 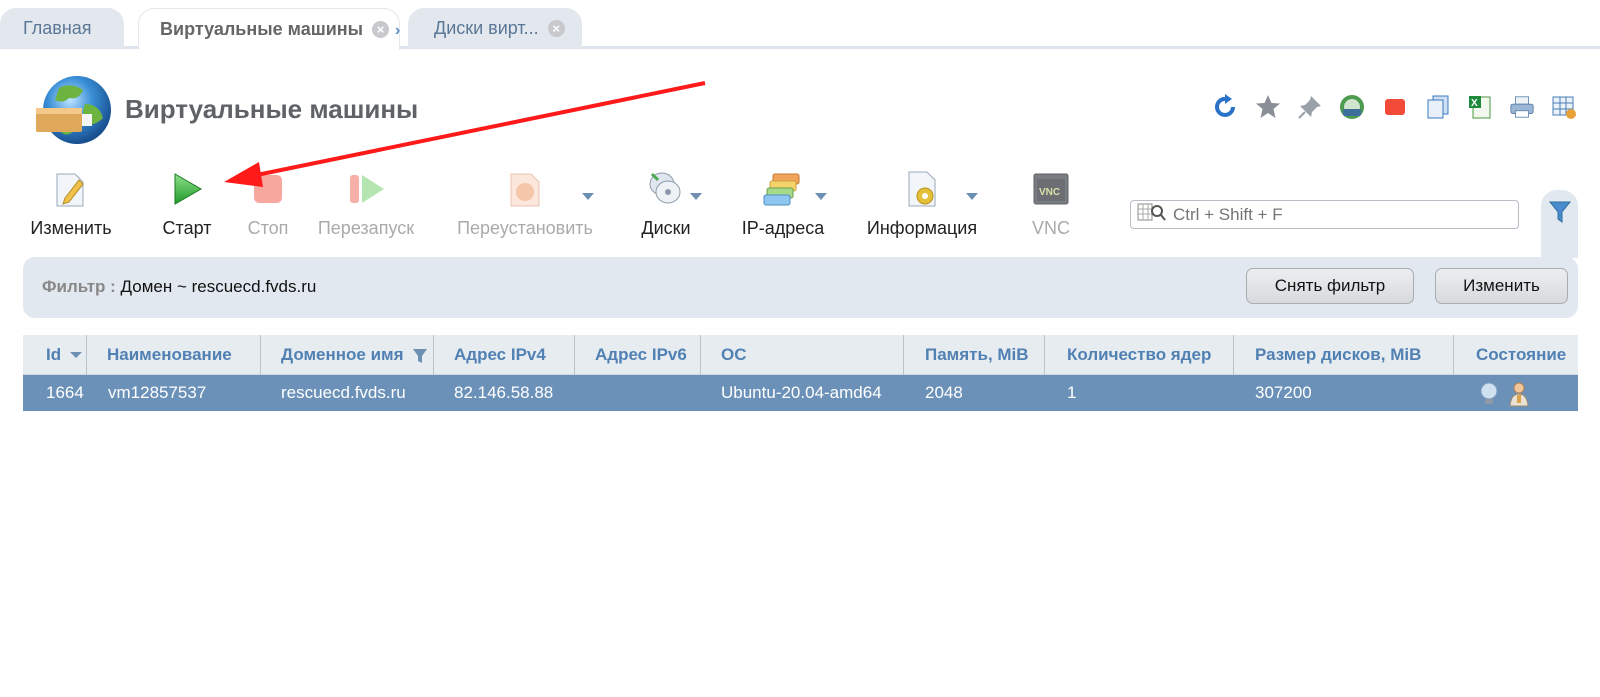 What do you see at coordinates (465, 134) in the screenshot?
I see `red-annotation-arrow` at bounding box center [465, 134].